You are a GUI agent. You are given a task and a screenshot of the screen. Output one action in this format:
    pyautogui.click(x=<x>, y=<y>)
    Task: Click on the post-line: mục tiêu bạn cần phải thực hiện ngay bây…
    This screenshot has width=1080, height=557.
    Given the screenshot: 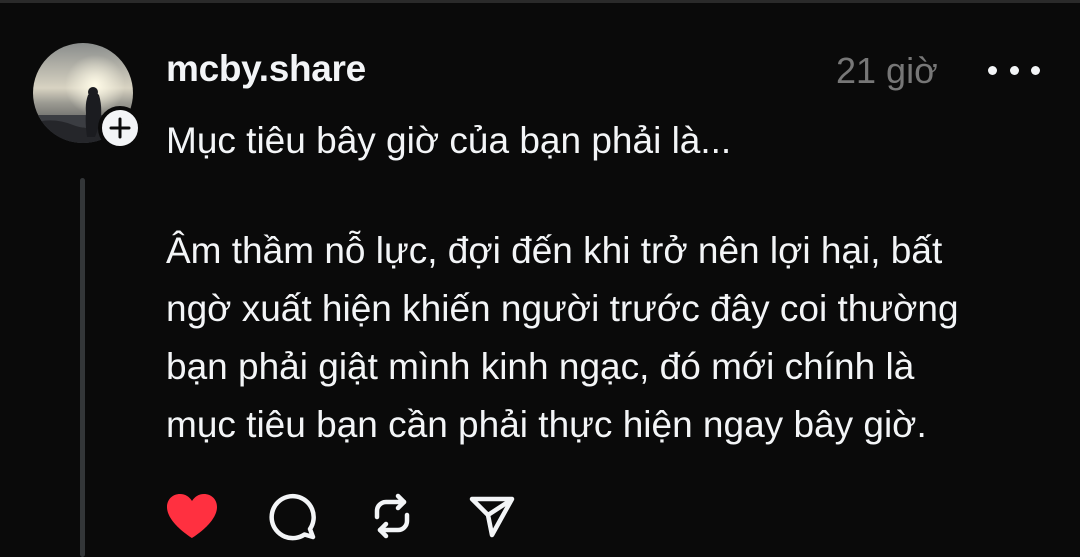 What is the action you would take?
    pyautogui.click(x=546, y=424)
    